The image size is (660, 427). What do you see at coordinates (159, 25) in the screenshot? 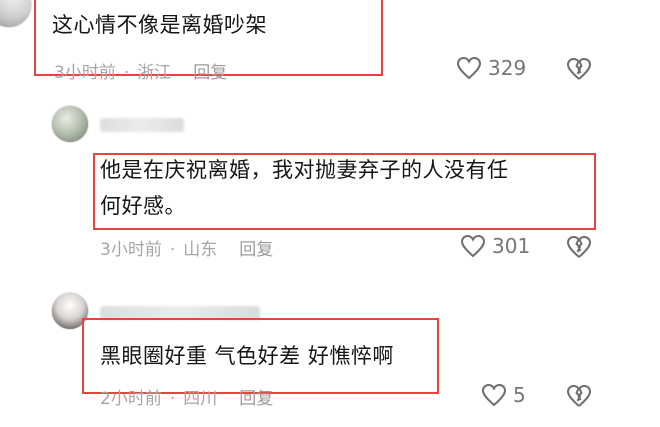
I see `comment-text: 这心情不像是离婚吵架` at bounding box center [159, 25].